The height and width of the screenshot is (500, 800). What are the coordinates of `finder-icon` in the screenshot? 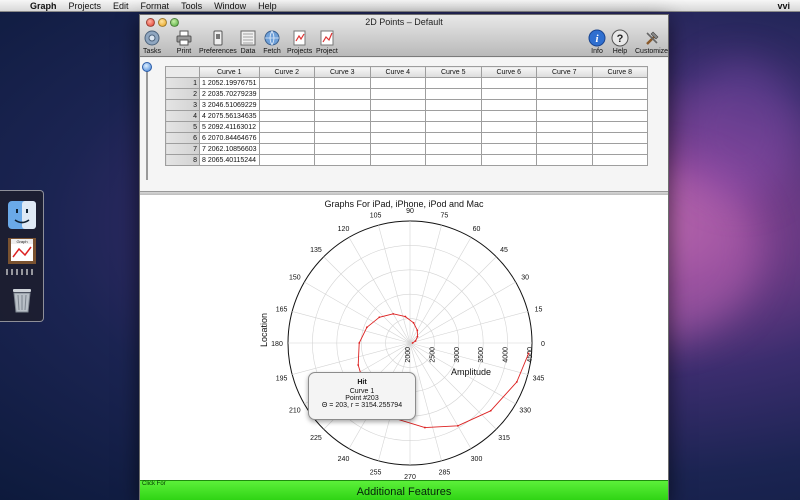 It's located at (22, 215).